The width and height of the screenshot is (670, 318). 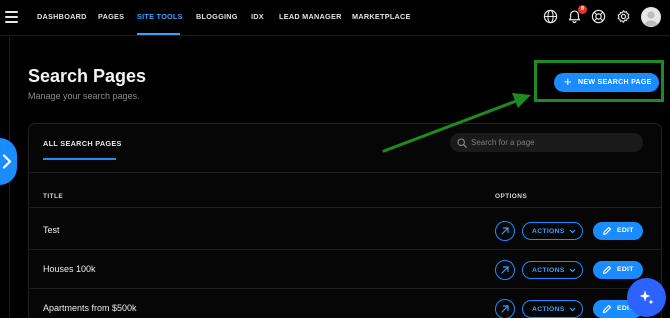 What do you see at coordinates (11, 17) in the screenshot?
I see `menu-icon` at bounding box center [11, 17].